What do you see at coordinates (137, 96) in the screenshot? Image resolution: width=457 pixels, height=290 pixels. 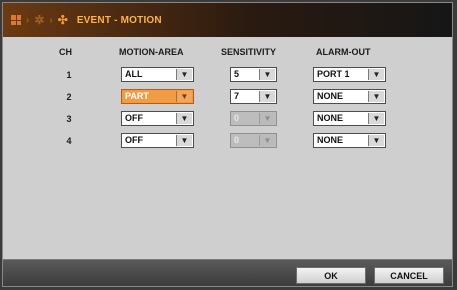 I see `select-value: PART` at bounding box center [137, 96].